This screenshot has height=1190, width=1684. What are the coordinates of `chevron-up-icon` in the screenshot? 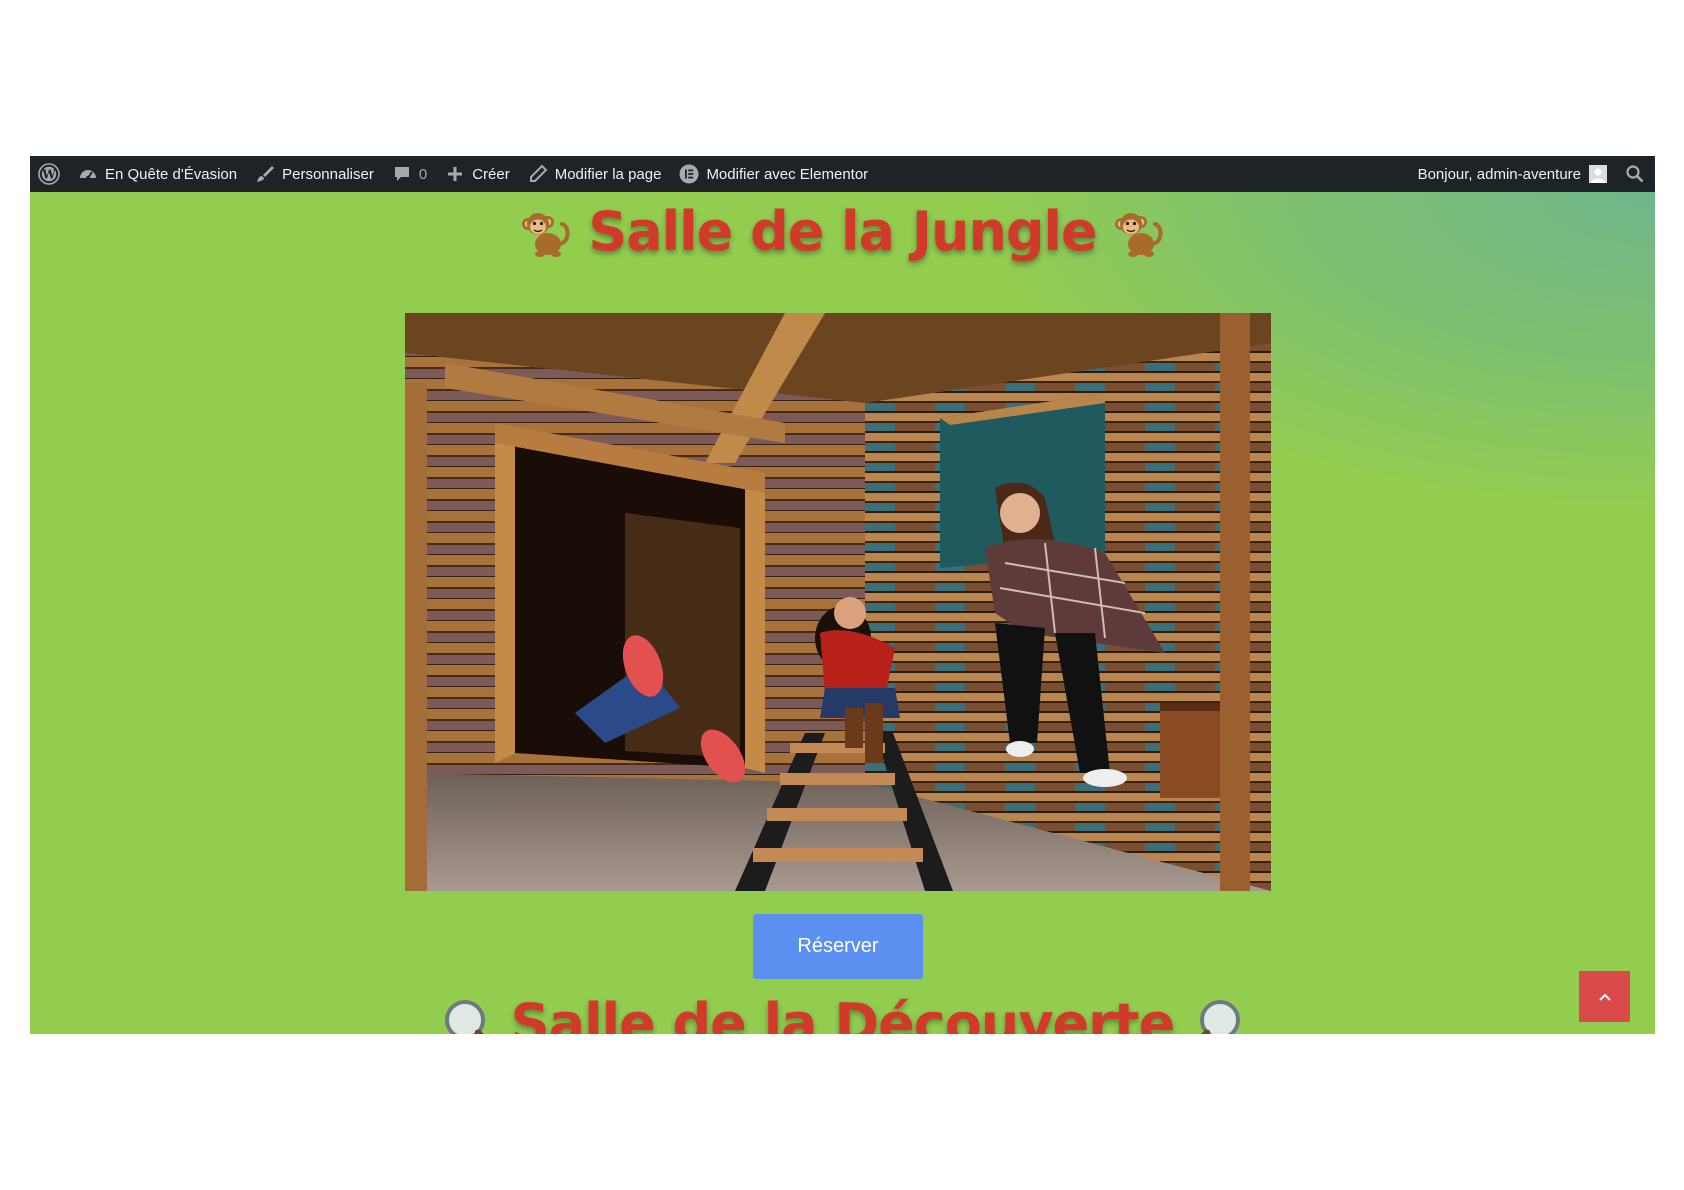 It's located at (1605, 996).